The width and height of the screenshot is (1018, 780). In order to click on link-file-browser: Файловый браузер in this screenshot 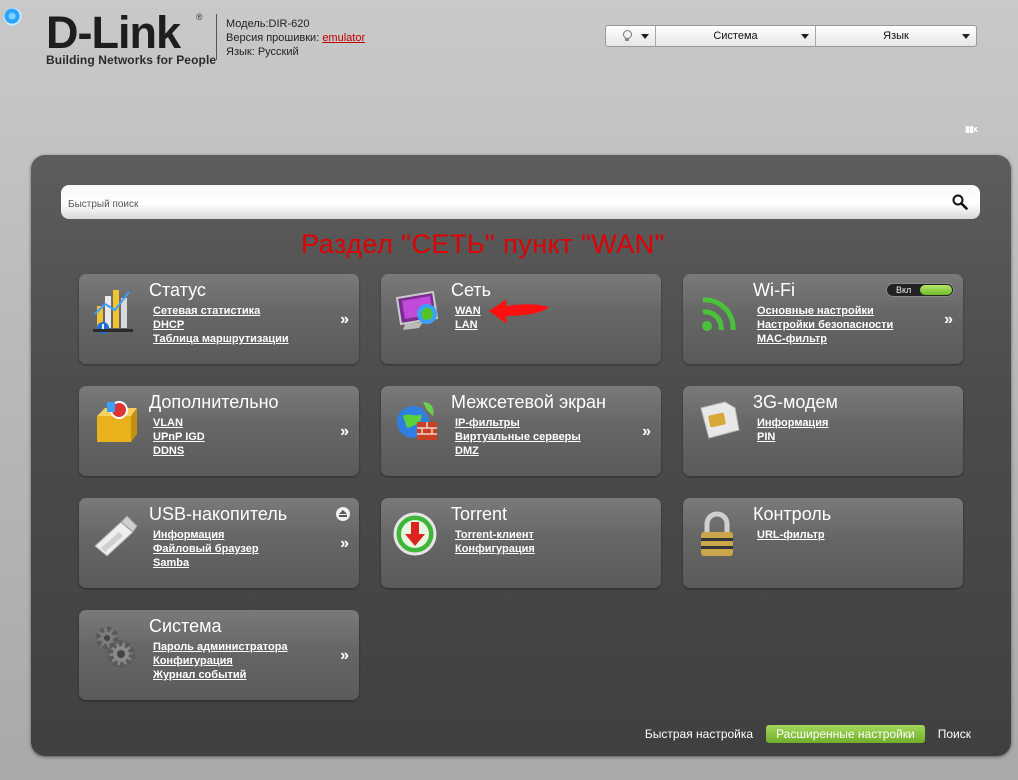, I will do `click(206, 549)`.